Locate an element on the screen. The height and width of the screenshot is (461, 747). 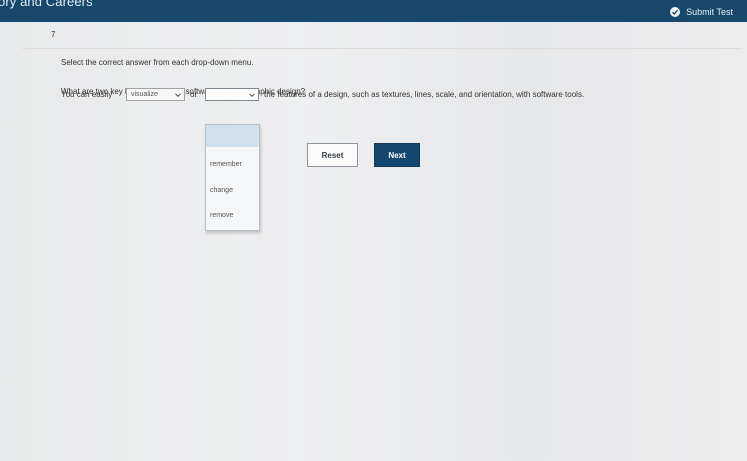
dropdown-option-remove: remove is located at coordinates (232, 216).